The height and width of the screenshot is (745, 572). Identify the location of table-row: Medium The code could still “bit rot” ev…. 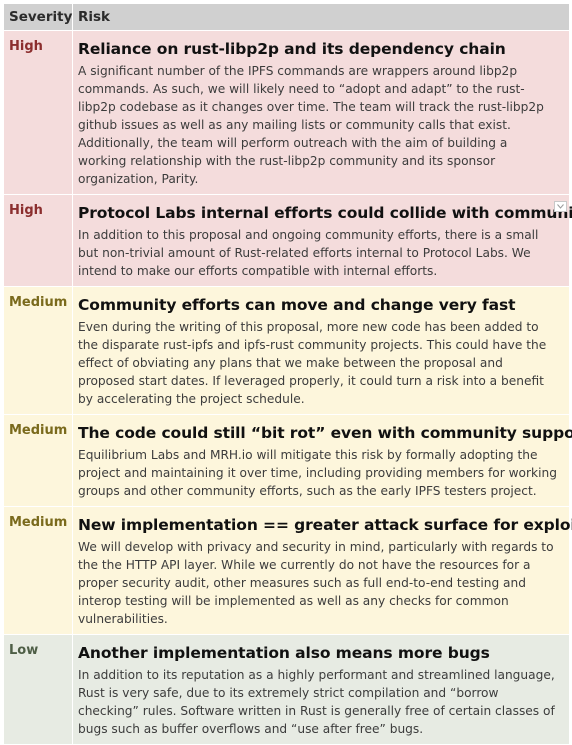
(287, 460).